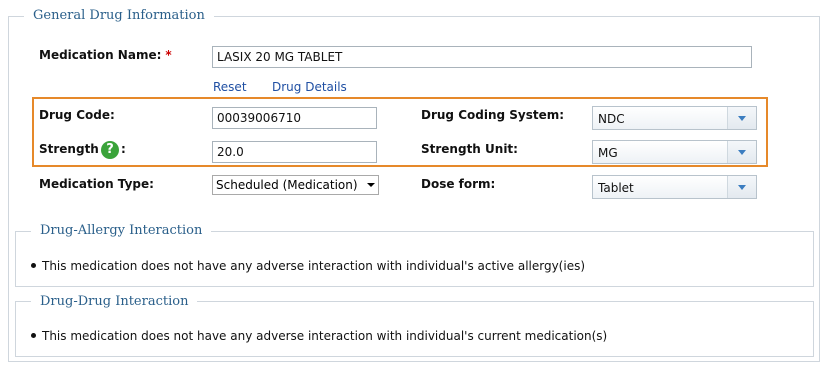 The height and width of the screenshot is (369, 821). What do you see at coordinates (110, 150) in the screenshot?
I see `help-icon: ?` at bounding box center [110, 150].